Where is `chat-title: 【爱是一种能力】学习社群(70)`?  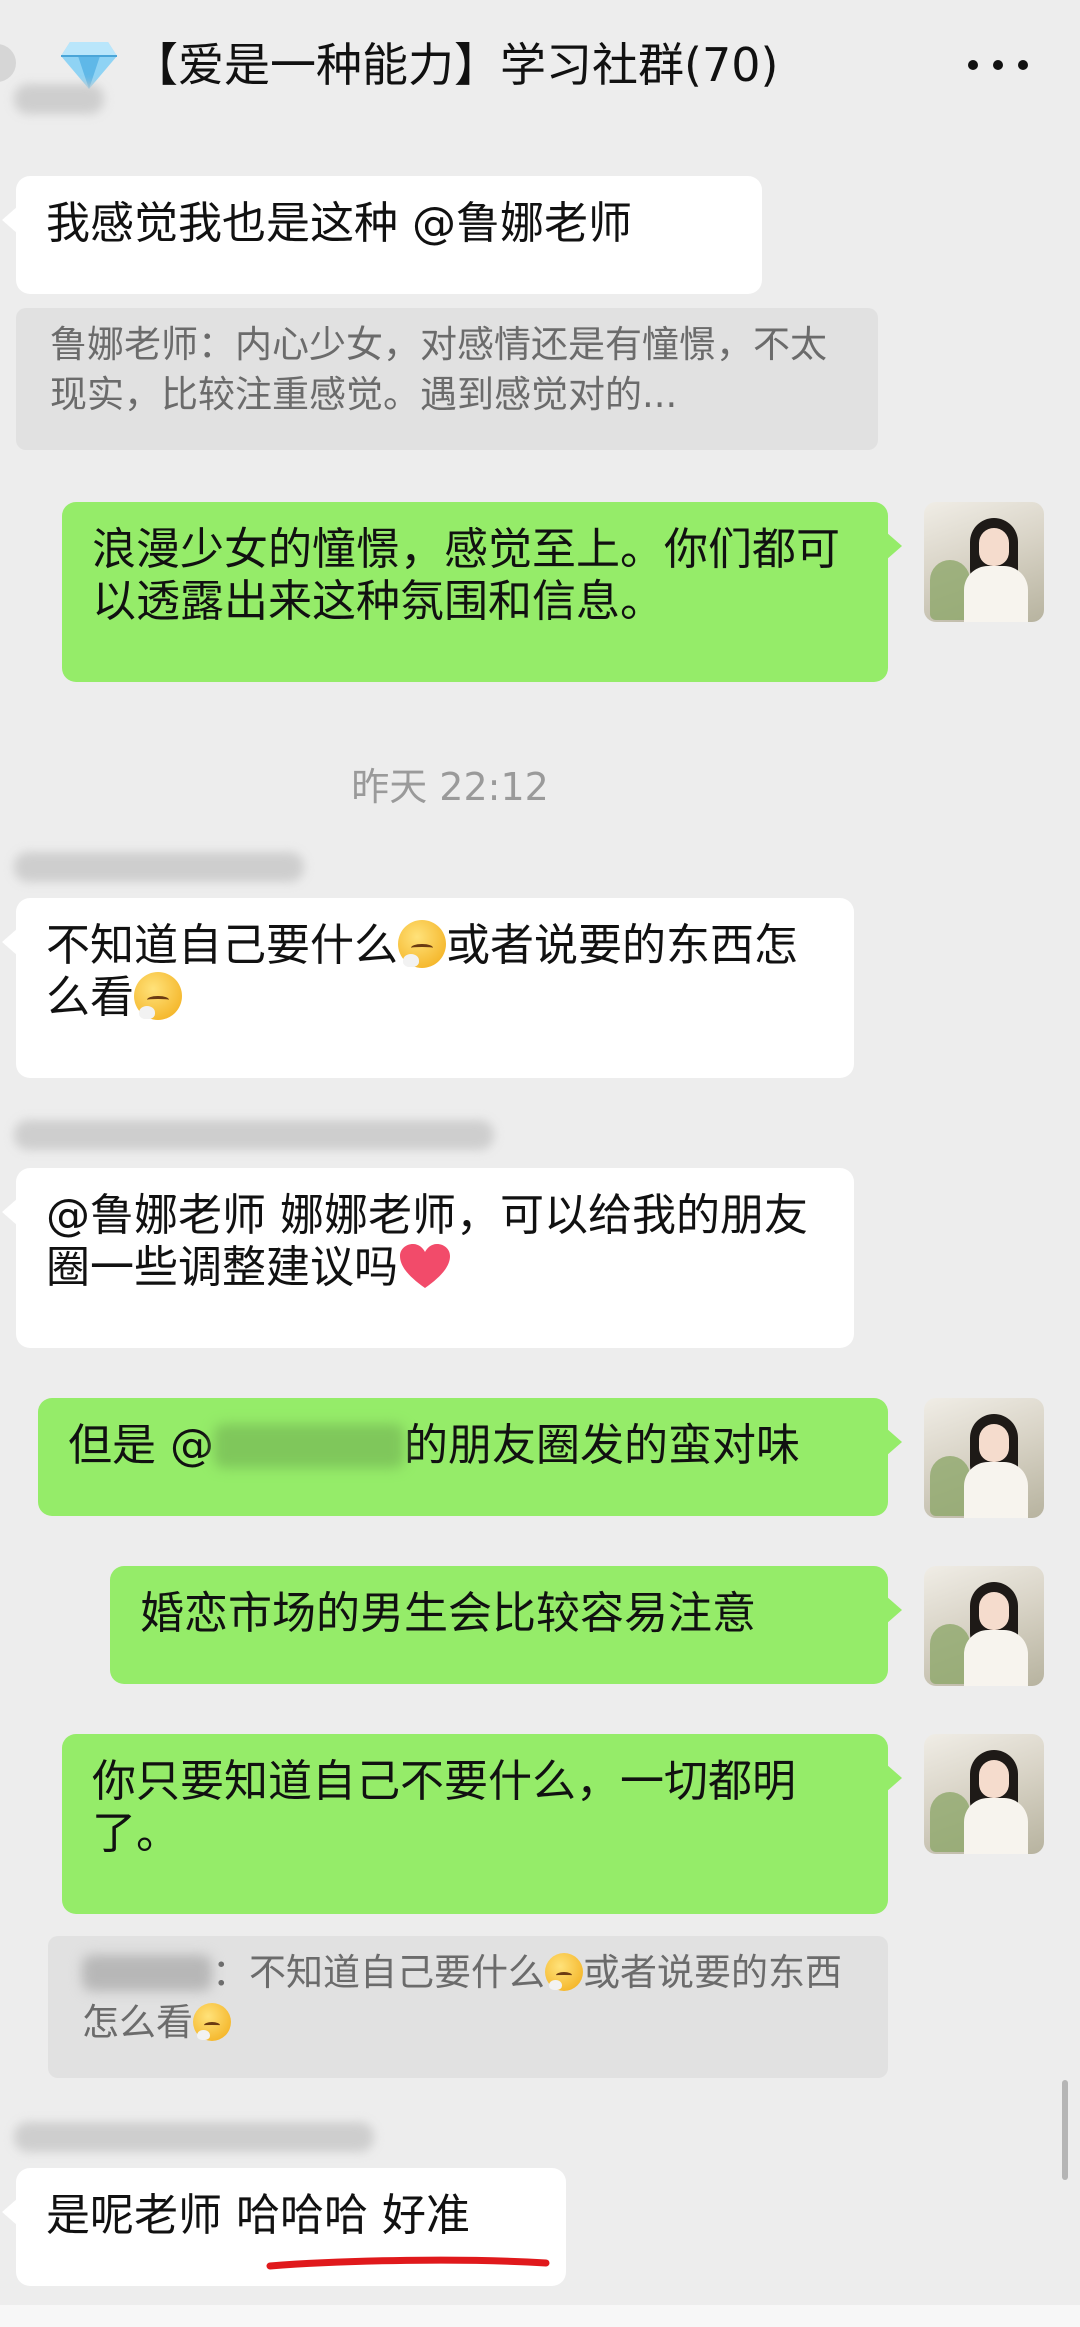 chat-title: 【爱是一种能力】学习社群(70) is located at coordinates (455, 65).